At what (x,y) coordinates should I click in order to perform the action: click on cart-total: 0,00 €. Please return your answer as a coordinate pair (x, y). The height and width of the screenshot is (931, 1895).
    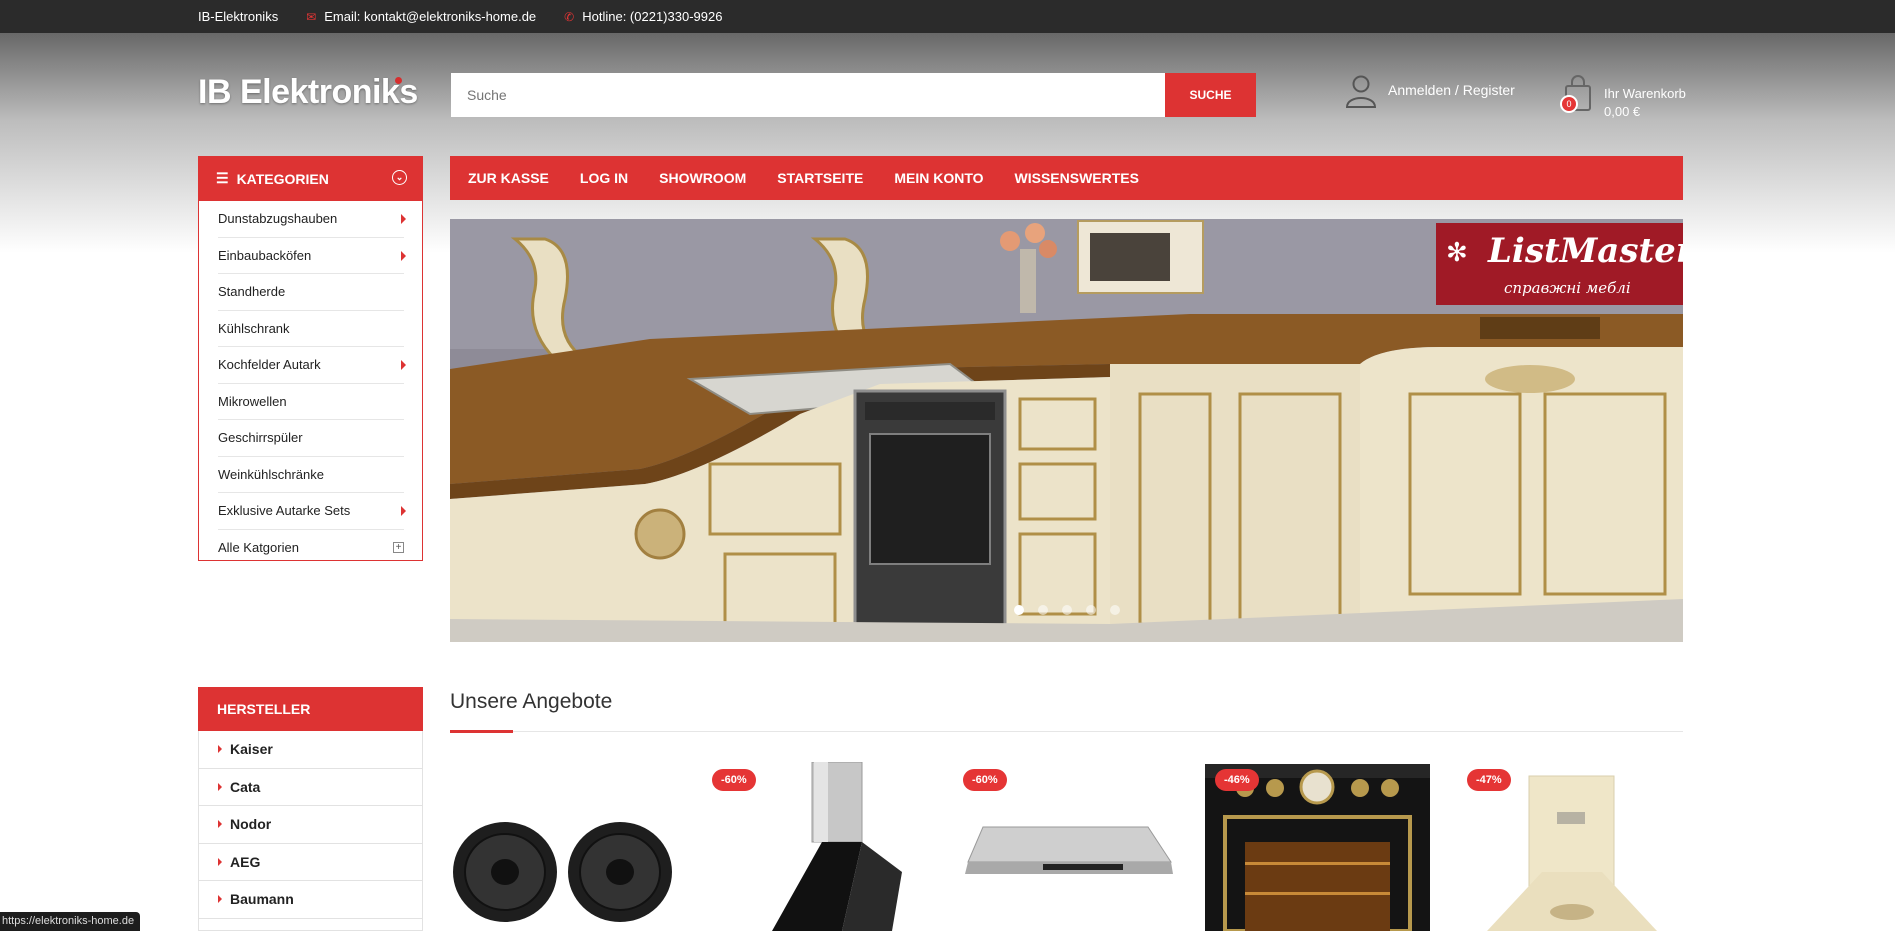
    Looking at the image, I should click on (1622, 111).